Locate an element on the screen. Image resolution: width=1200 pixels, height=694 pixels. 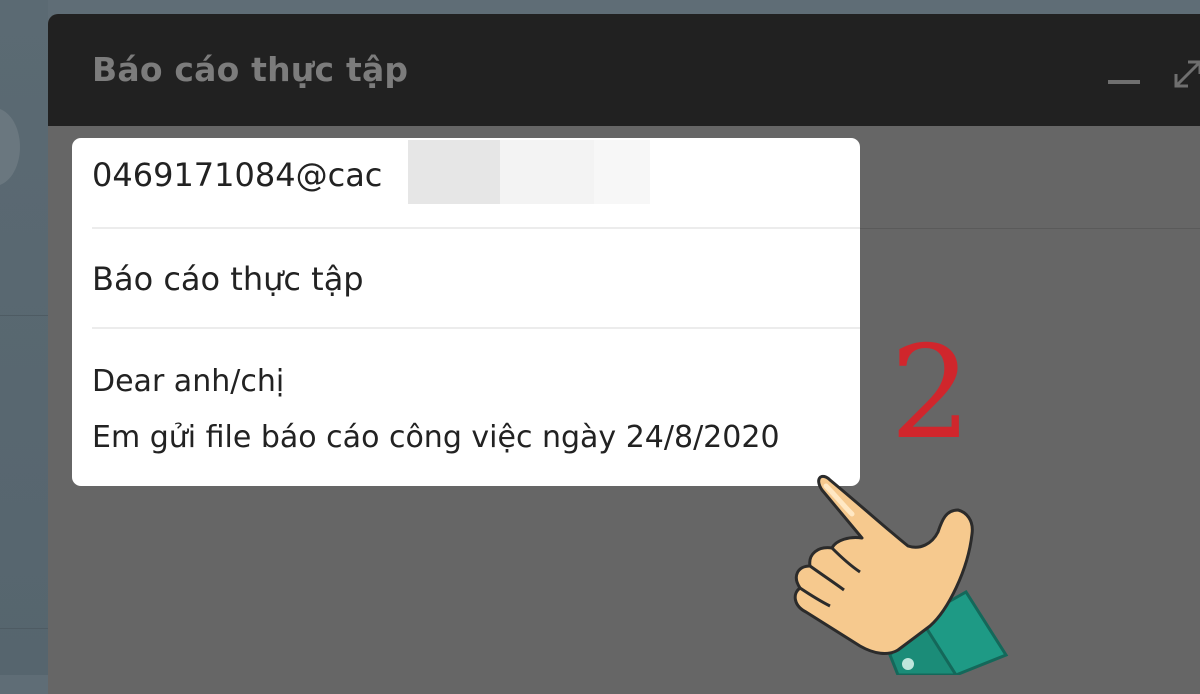
step-number-label: 2 is located at coordinates (931, 393).